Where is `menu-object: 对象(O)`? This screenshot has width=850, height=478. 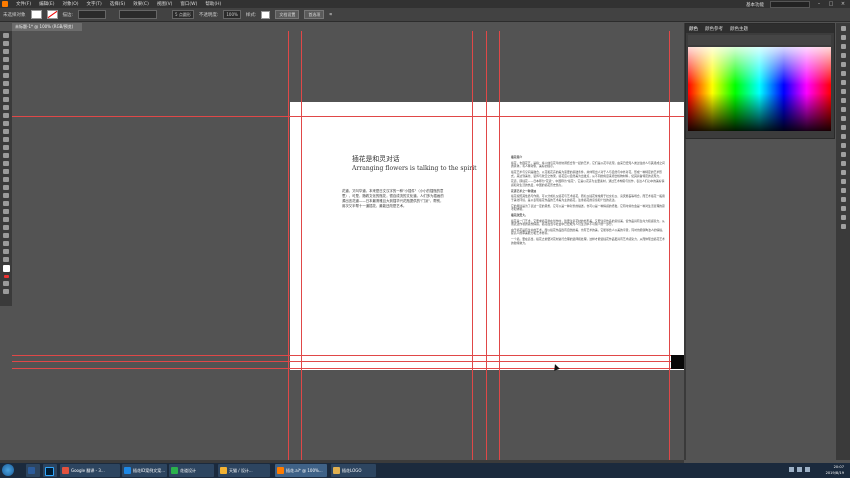
menu-object: 对象(O) is located at coordinates (70, 4).